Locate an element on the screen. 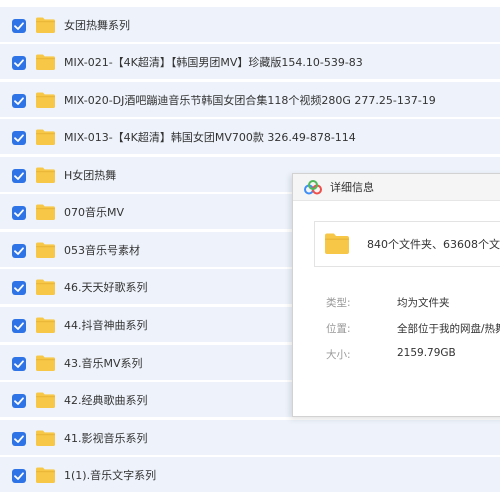 This screenshot has width=500, height=500. file-name: 41.影视音乐系列 is located at coordinates (106, 438).